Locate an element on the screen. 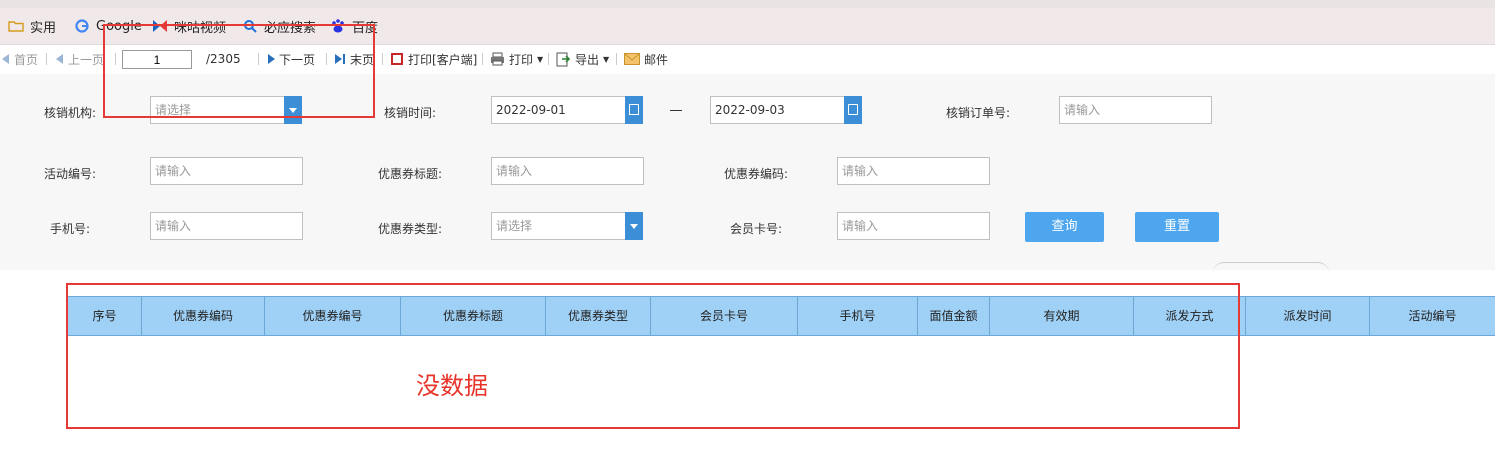  prev-page-button: 上一页 is located at coordinates (80, 59).